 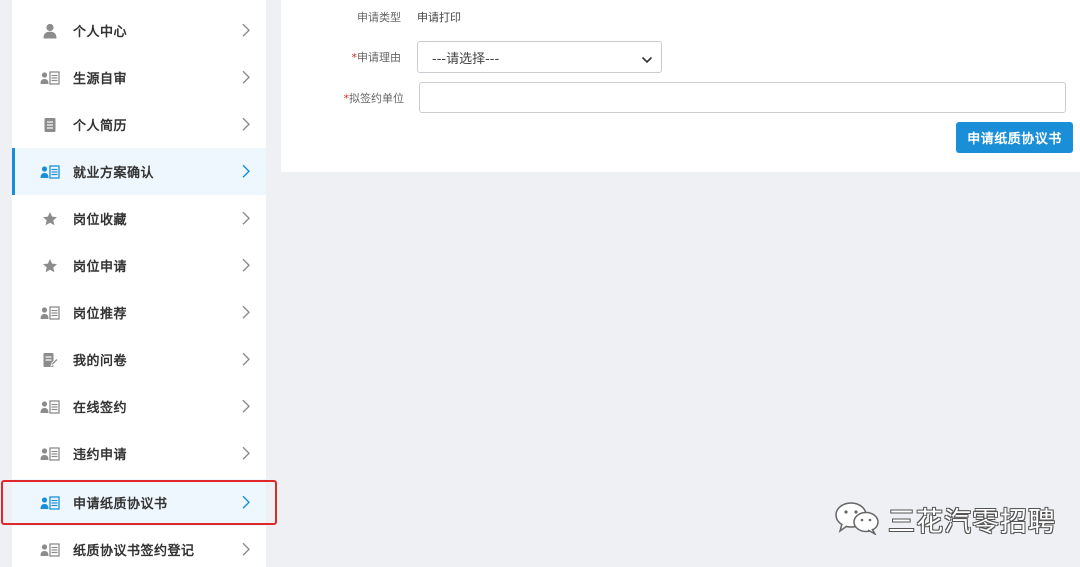 I want to click on sidebar-item-breach-application: 违约申请, so click(x=139, y=453).